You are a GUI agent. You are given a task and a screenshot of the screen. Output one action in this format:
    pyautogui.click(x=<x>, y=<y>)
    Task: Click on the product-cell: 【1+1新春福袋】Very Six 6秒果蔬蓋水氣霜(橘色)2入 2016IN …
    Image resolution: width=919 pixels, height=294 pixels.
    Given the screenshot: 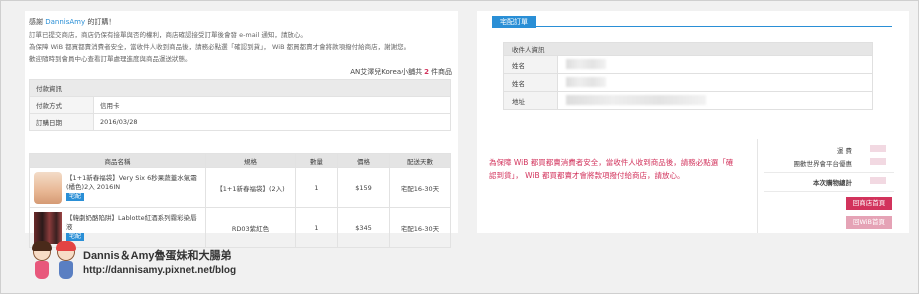 What is the action you would take?
    pyautogui.click(x=117, y=187)
    